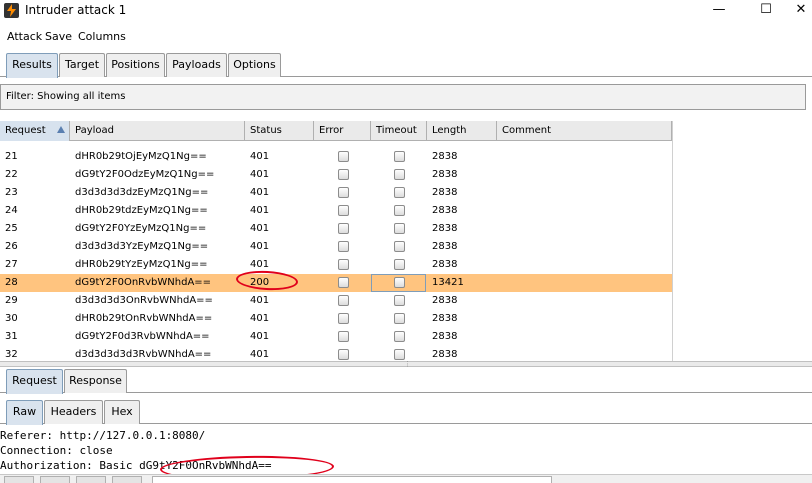 This screenshot has height=483, width=812. What do you see at coordinates (336, 211) in the screenshot?
I see `table-row: 24 dHR0b29tdzEyMzQ1Ng== 401 2838` at bounding box center [336, 211].